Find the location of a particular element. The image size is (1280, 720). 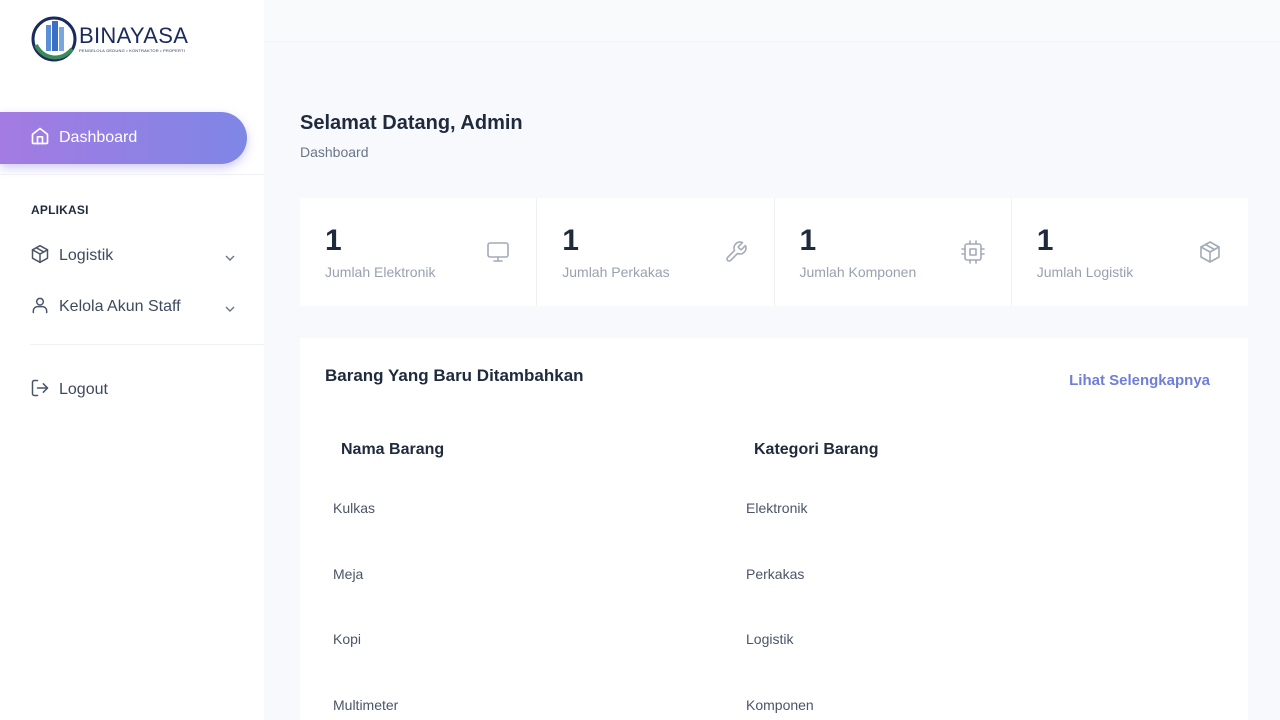

stat-label: Jumlah Perkakas is located at coordinates (616, 272).